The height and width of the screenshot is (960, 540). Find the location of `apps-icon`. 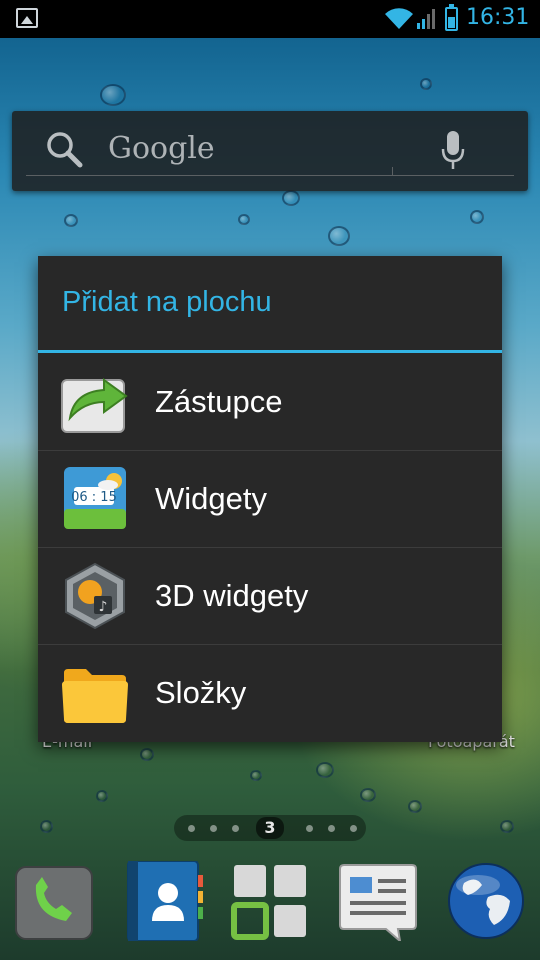

apps-icon is located at coordinates (270, 901).